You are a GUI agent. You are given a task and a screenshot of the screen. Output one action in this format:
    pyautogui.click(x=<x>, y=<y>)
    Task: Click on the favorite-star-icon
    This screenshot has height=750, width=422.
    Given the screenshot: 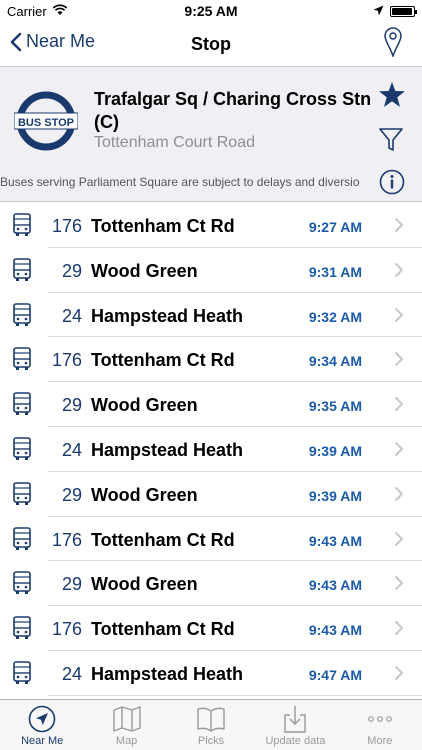 What is the action you would take?
    pyautogui.click(x=392, y=97)
    